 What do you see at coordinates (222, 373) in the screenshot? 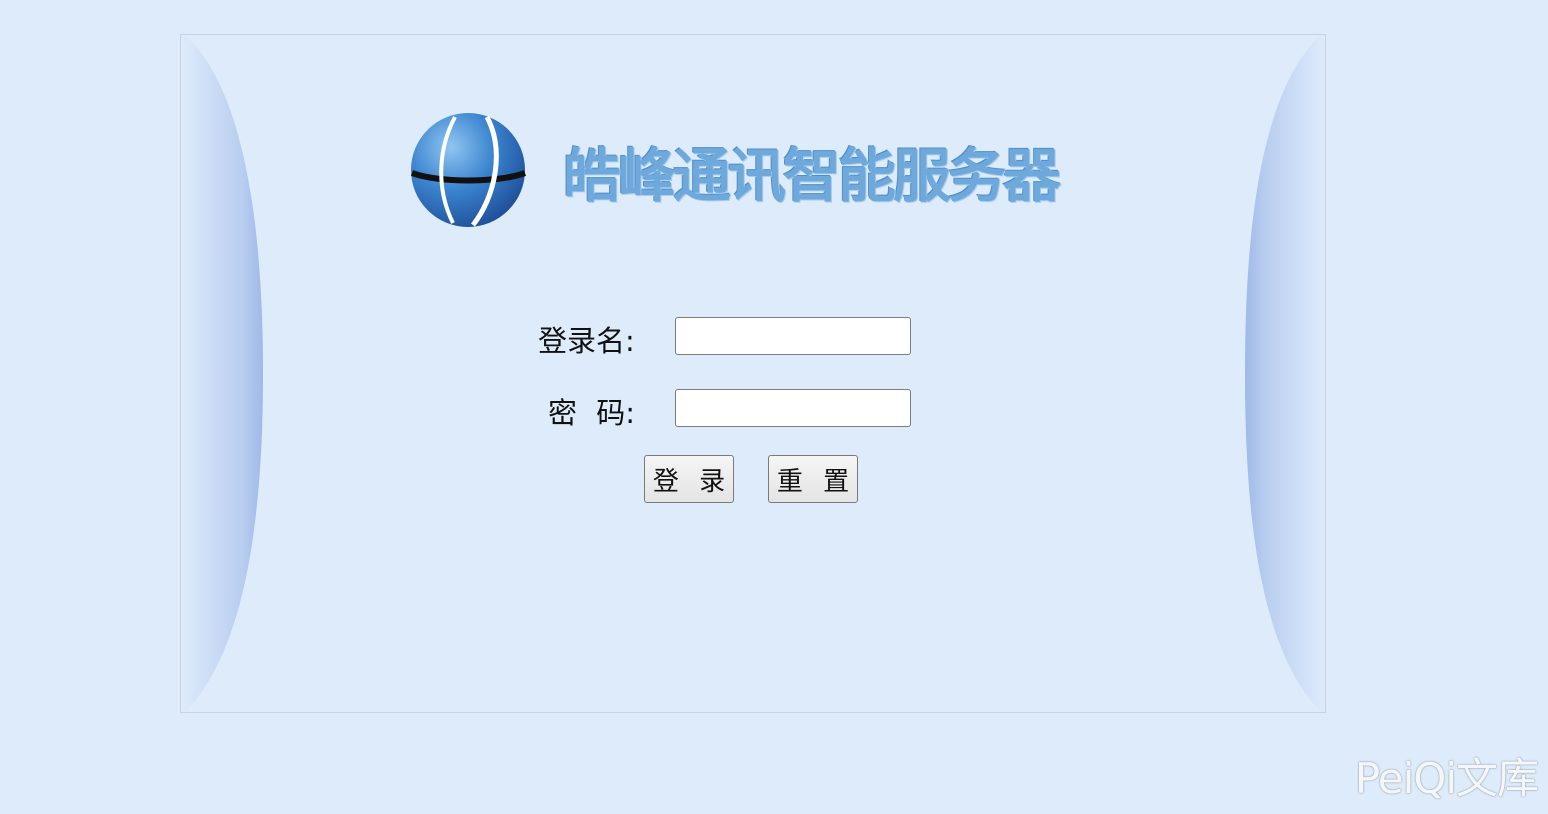
I see `left-curve-decoration` at bounding box center [222, 373].